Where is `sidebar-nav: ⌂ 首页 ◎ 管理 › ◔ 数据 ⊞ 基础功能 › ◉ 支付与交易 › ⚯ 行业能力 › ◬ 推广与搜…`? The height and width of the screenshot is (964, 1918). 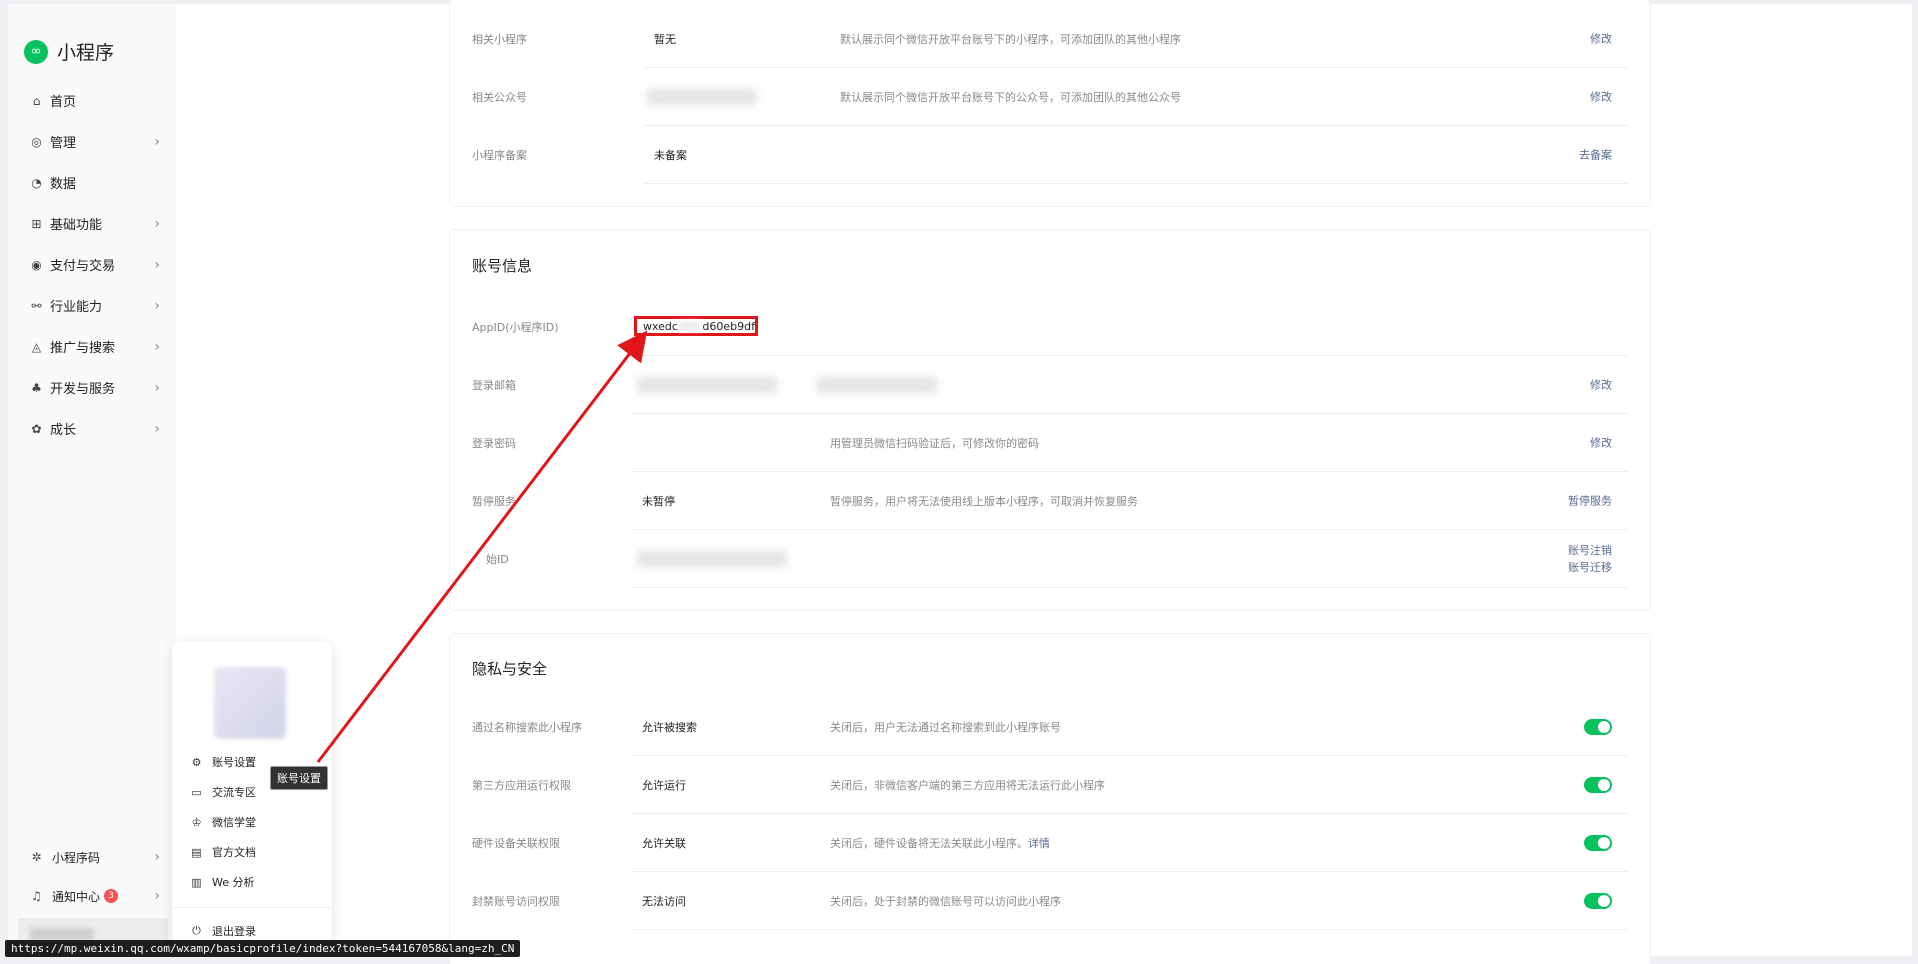 sidebar-nav: ⌂ 首页 ◎ 管理 › ◔ 数据 ⊞ 基础功能 › ◉ 支付与交易 › ⚯ 行业能力 › ◬ 推广与搜… is located at coordinates (95, 264).